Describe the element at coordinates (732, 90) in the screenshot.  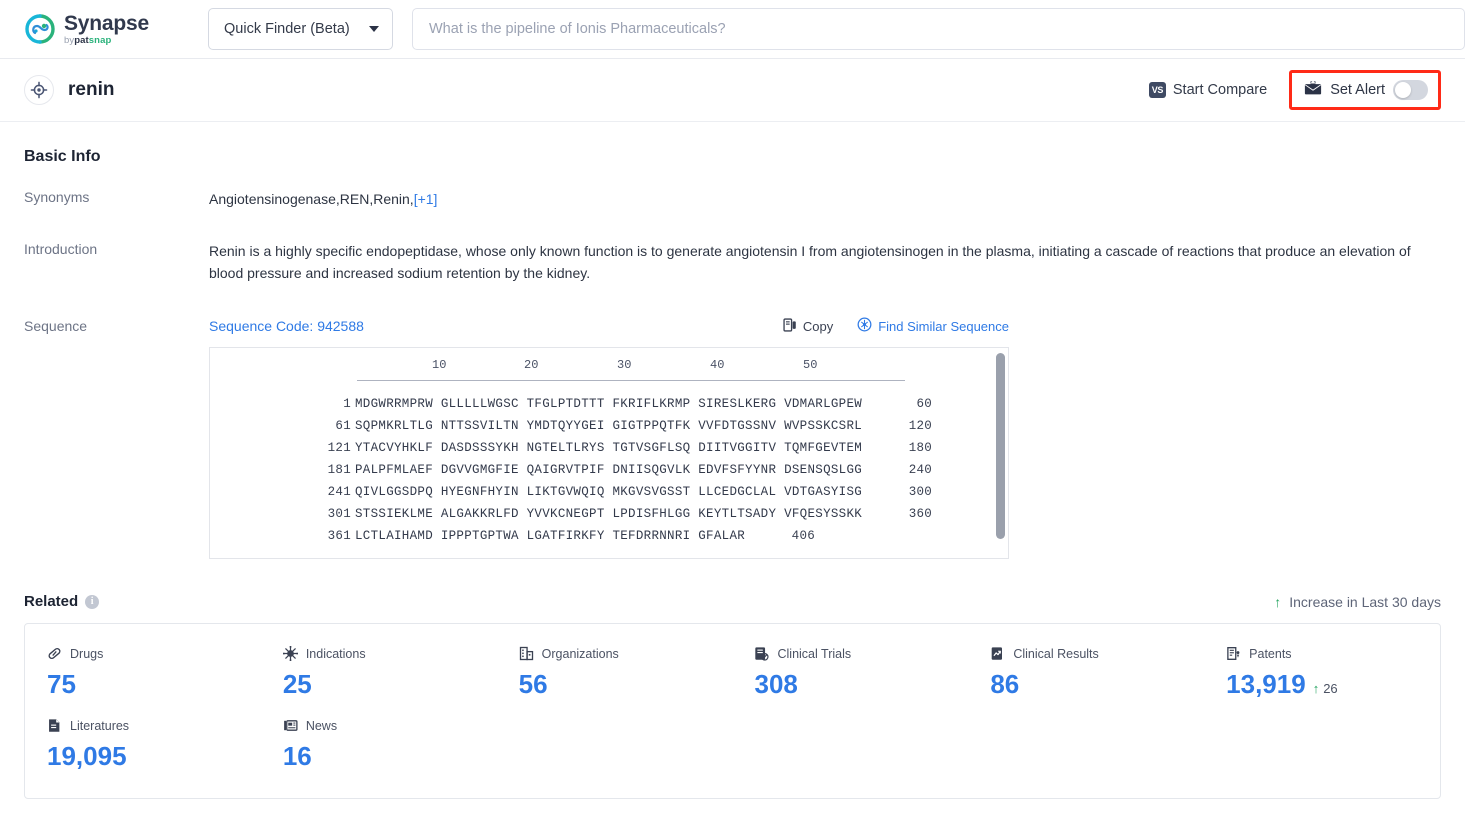
I see `entity-header: renin VS Start Compare Set Alert` at that location.